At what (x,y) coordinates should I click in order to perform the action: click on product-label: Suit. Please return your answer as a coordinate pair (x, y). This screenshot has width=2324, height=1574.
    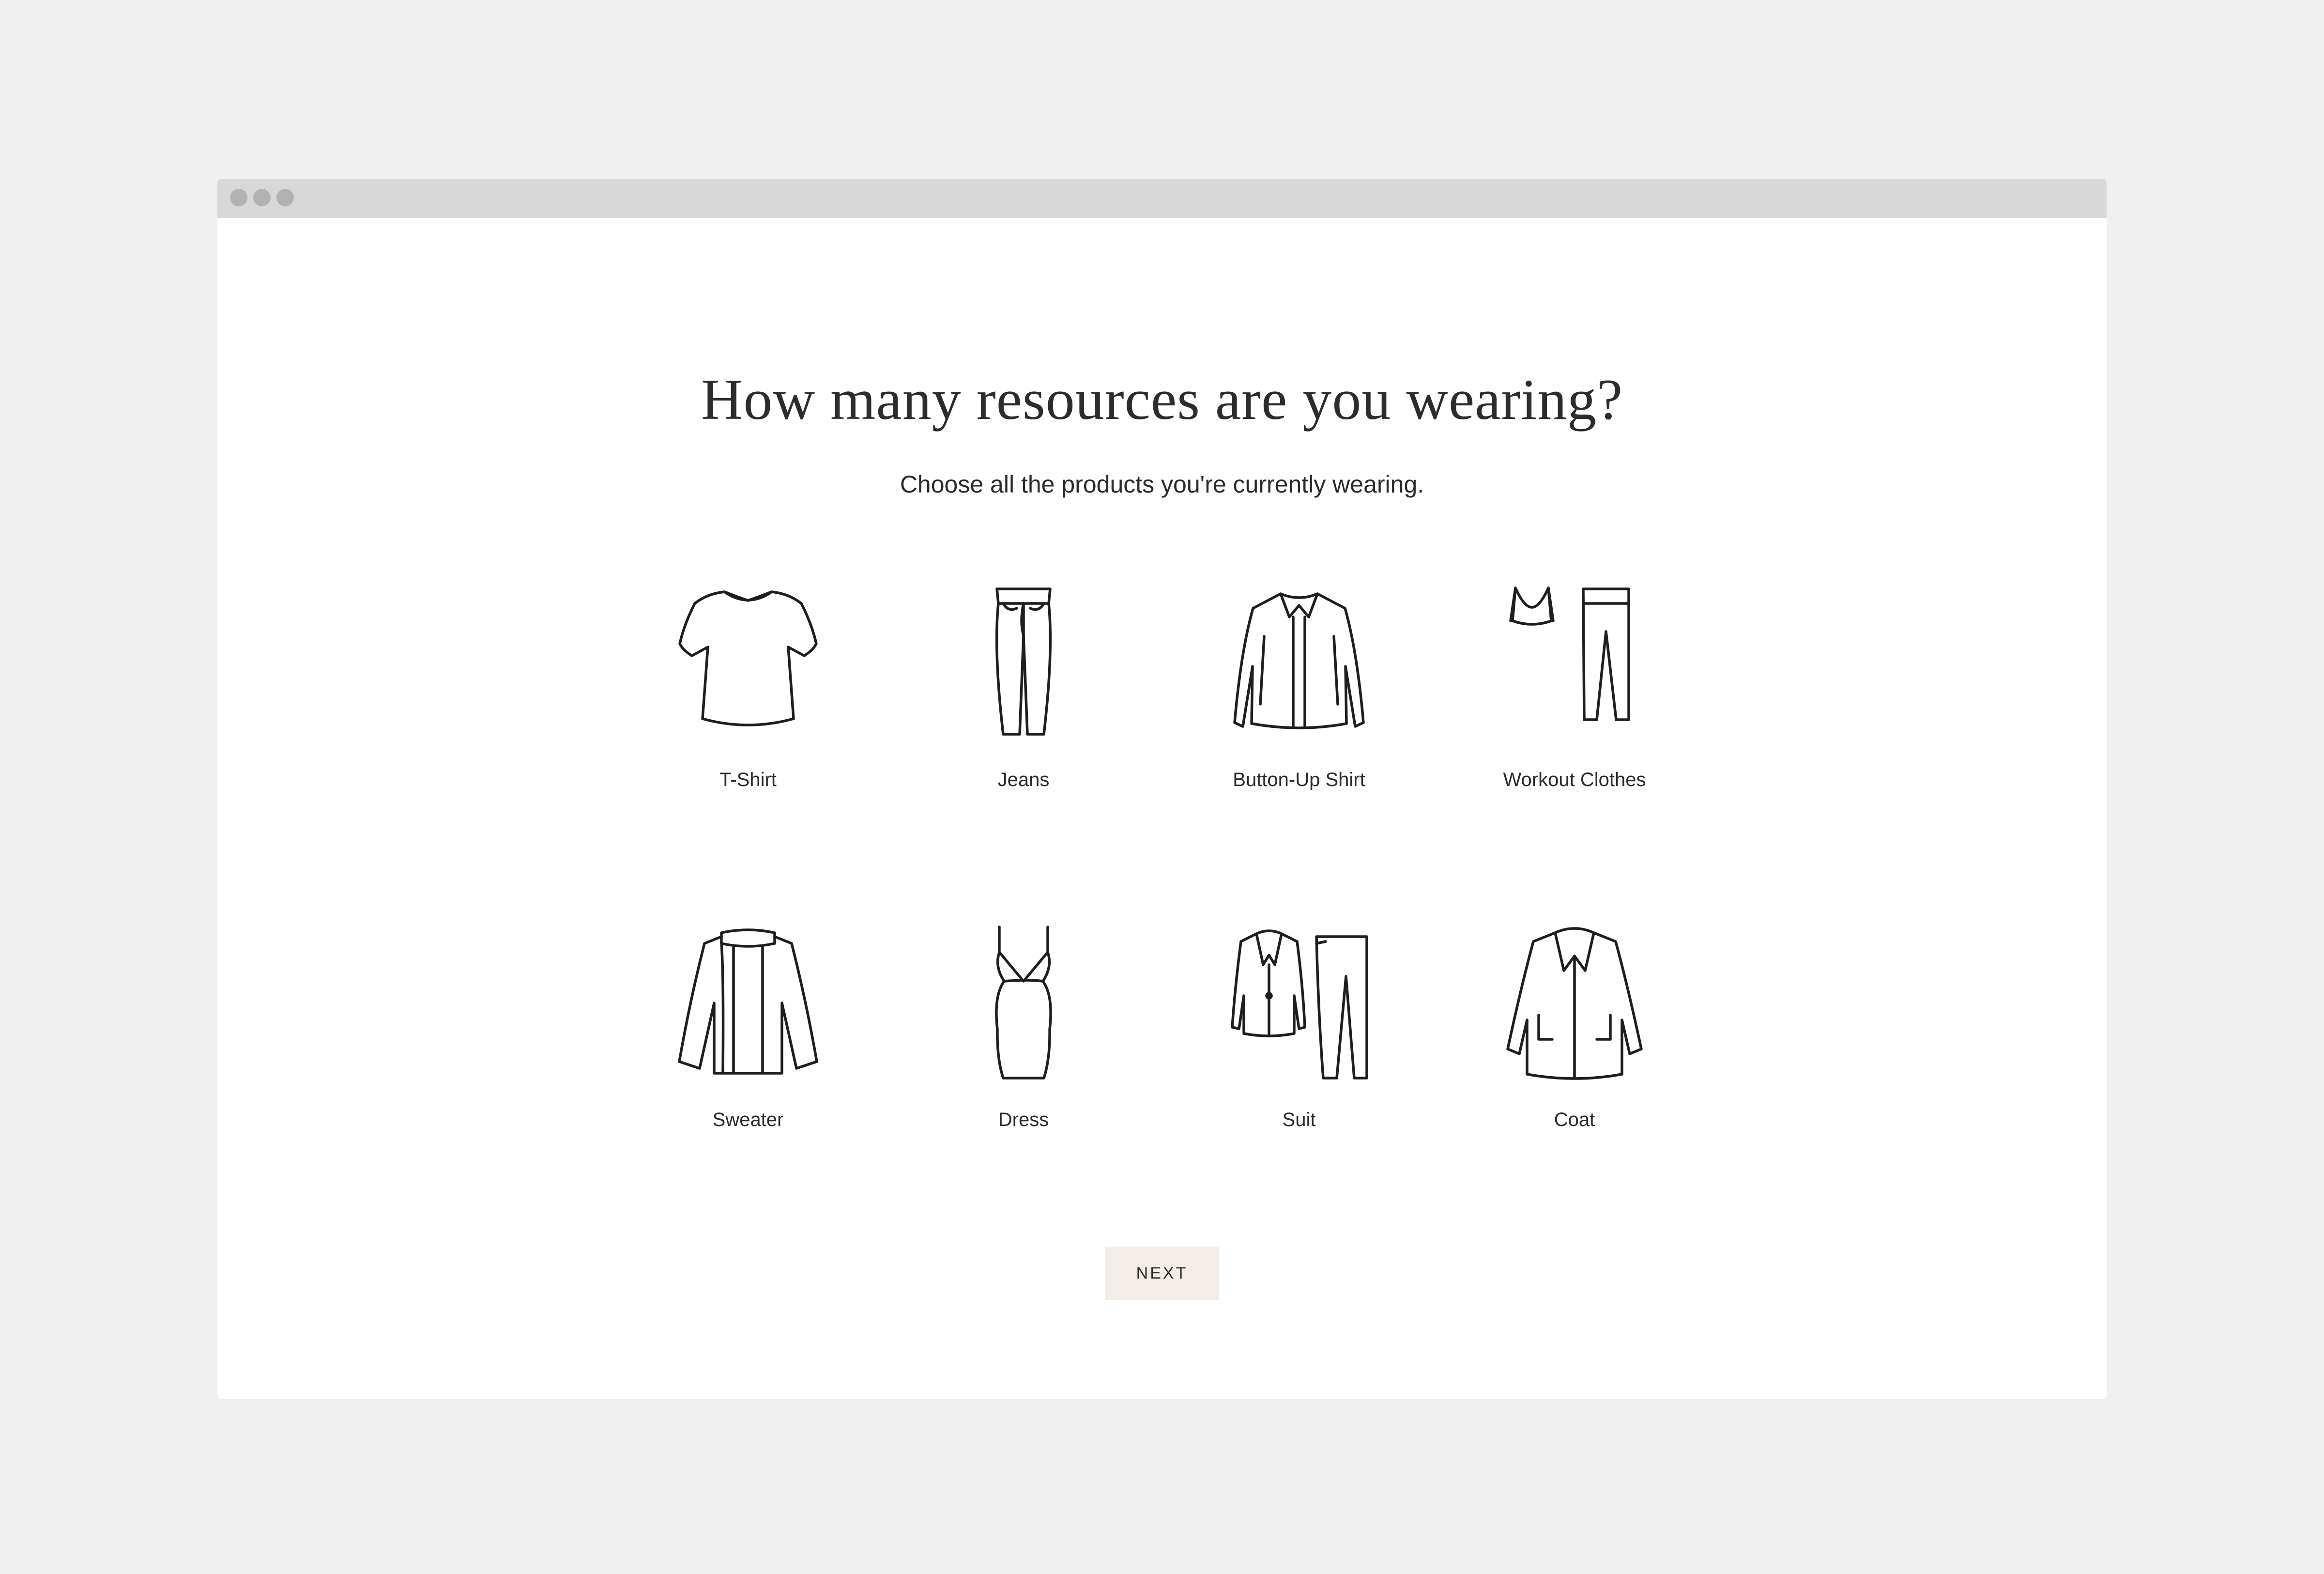
    Looking at the image, I should click on (1299, 1119).